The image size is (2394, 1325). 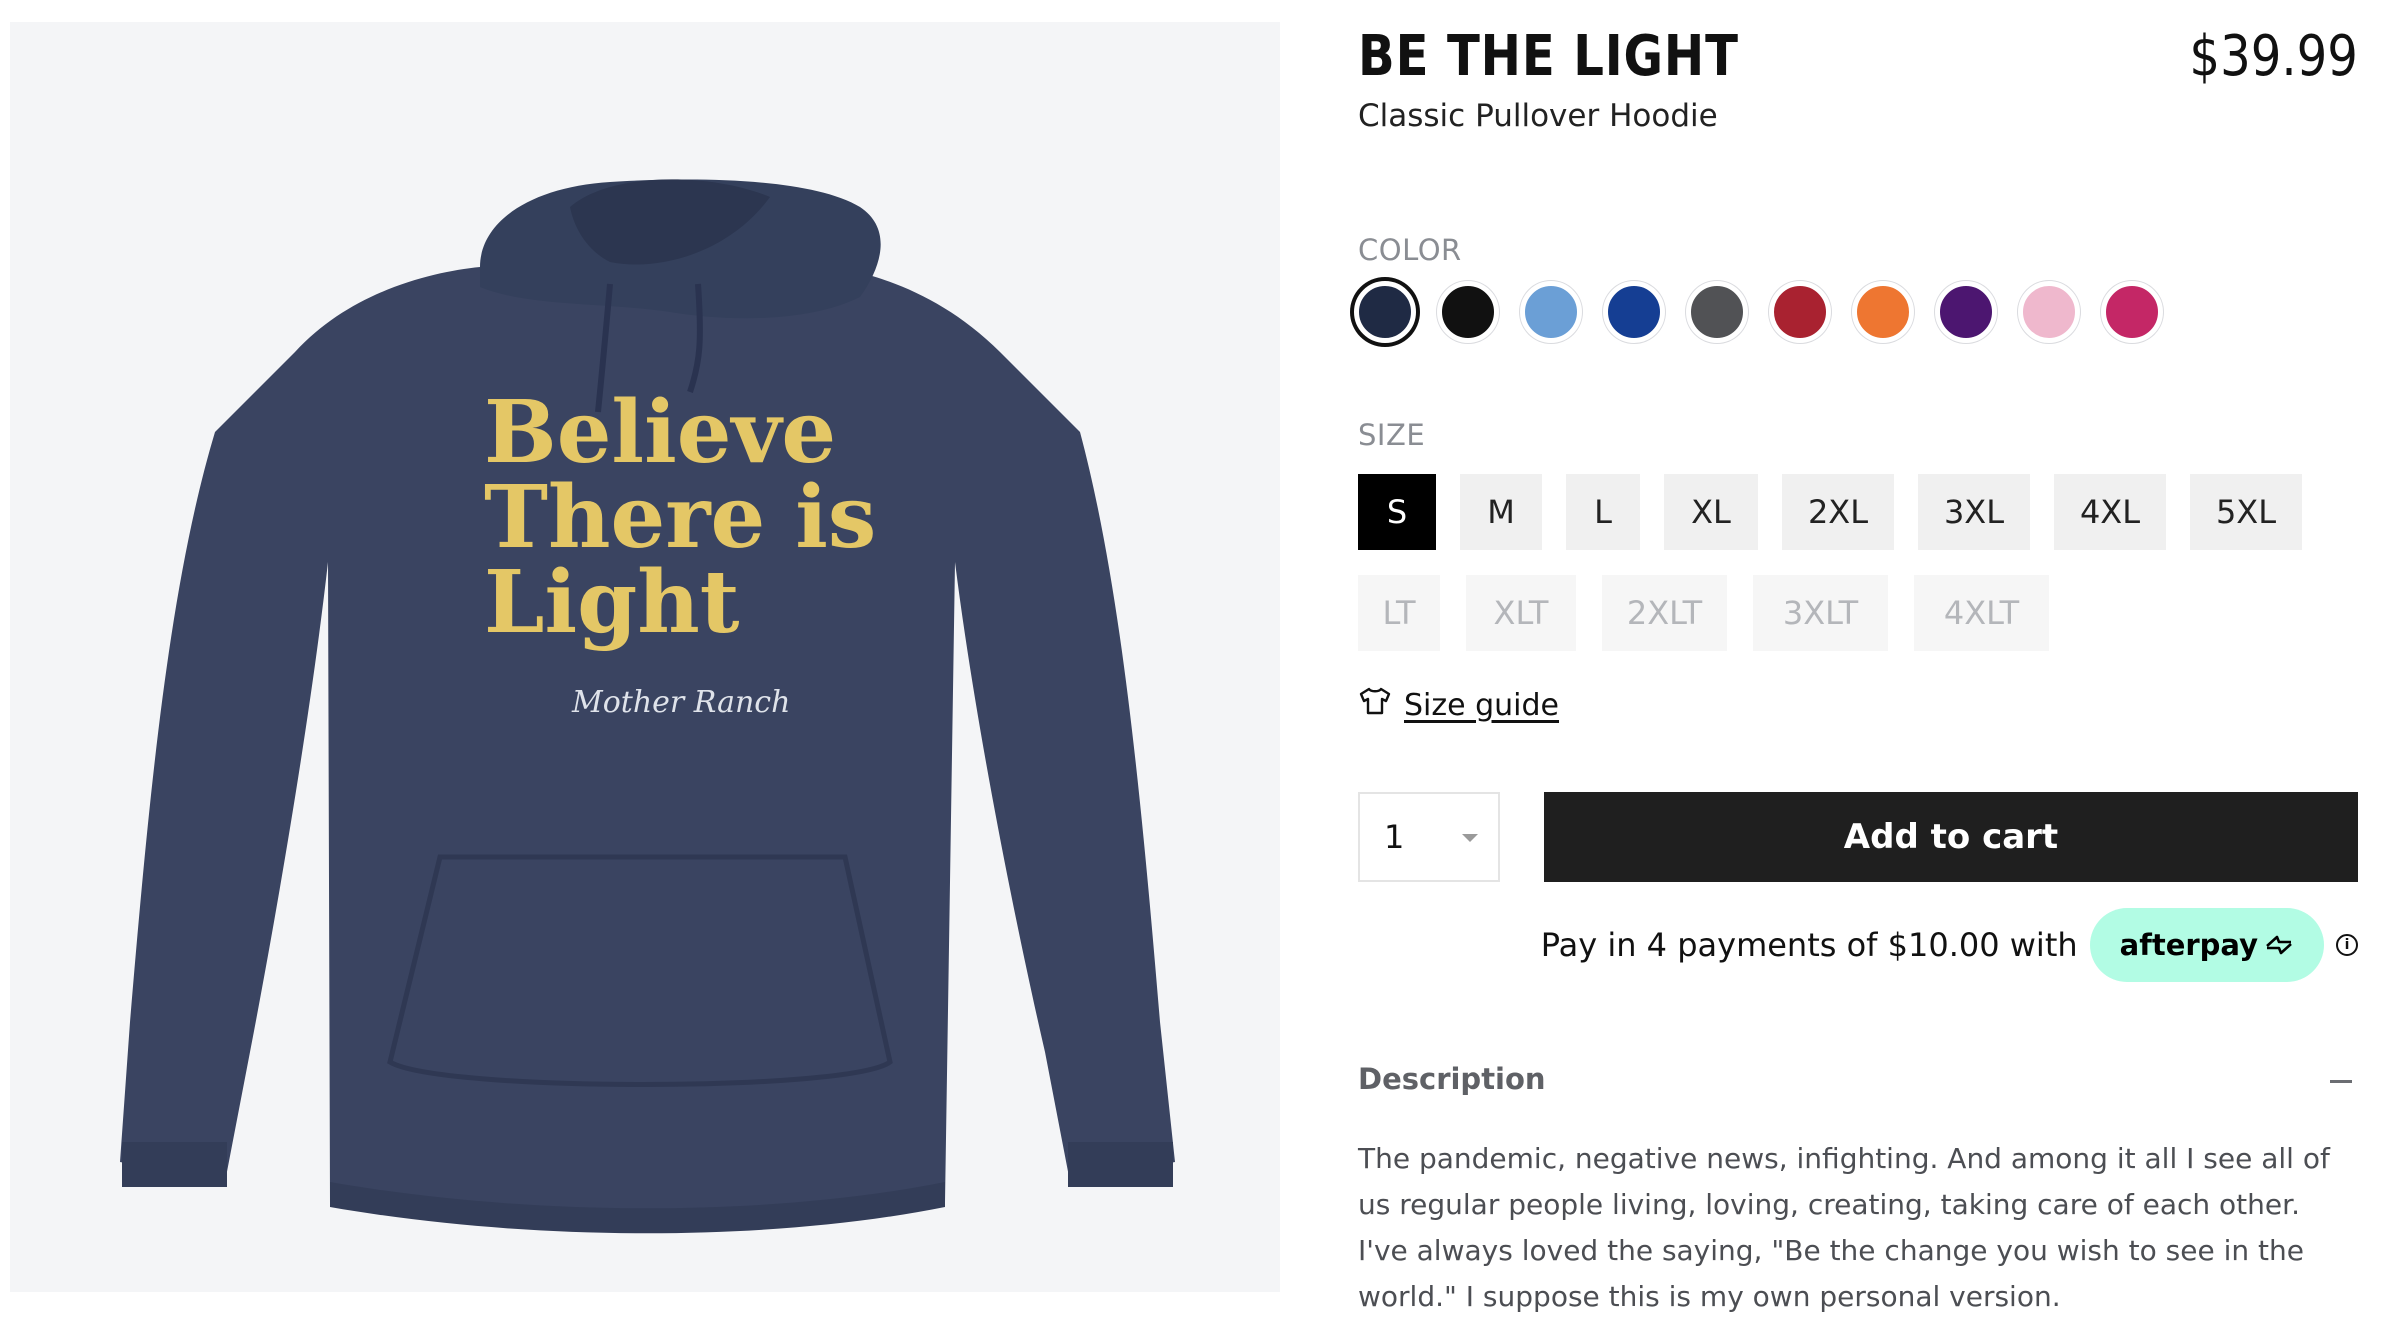 What do you see at coordinates (1521, 613) in the screenshot?
I see `size-option: XLT` at bounding box center [1521, 613].